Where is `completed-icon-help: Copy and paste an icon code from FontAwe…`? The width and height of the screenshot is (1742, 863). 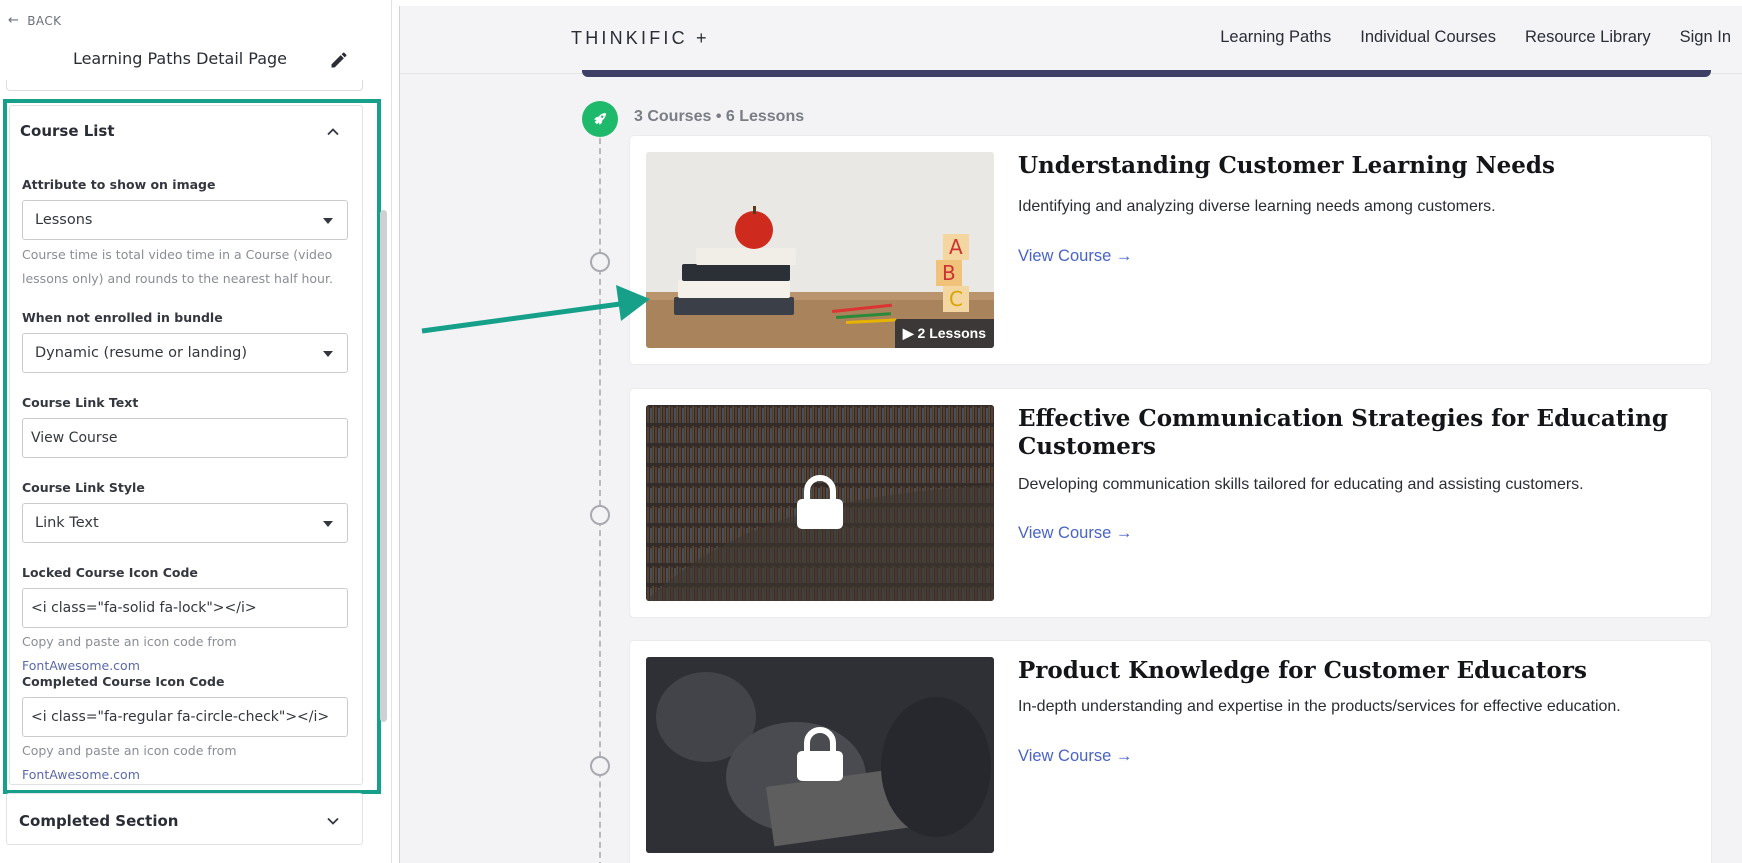 completed-icon-help: Copy and paste an icon code from FontAwe… is located at coordinates (182, 763).